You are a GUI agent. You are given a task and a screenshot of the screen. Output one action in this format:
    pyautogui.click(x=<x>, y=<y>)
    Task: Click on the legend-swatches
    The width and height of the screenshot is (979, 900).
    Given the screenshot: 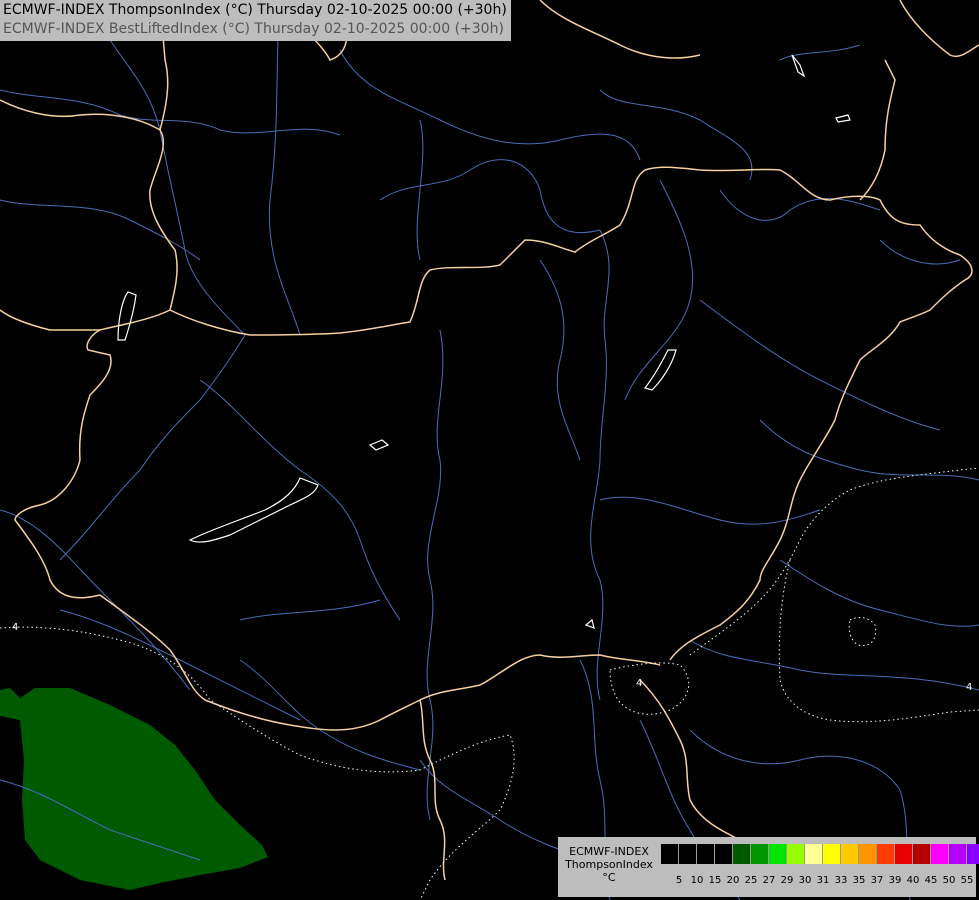 What is the action you would take?
    pyautogui.click(x=820, y=854)
    